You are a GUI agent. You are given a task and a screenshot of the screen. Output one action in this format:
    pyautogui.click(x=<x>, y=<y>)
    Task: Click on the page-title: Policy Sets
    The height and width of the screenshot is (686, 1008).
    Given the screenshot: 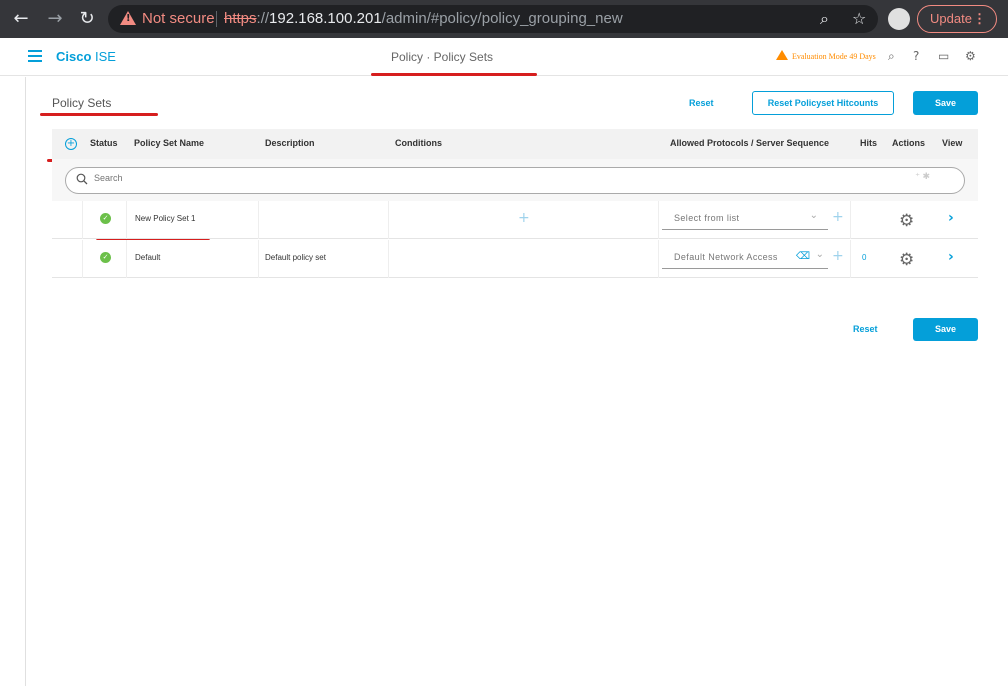 What is the action you would take?
    pyautogui.click(x=82, y=103)
    